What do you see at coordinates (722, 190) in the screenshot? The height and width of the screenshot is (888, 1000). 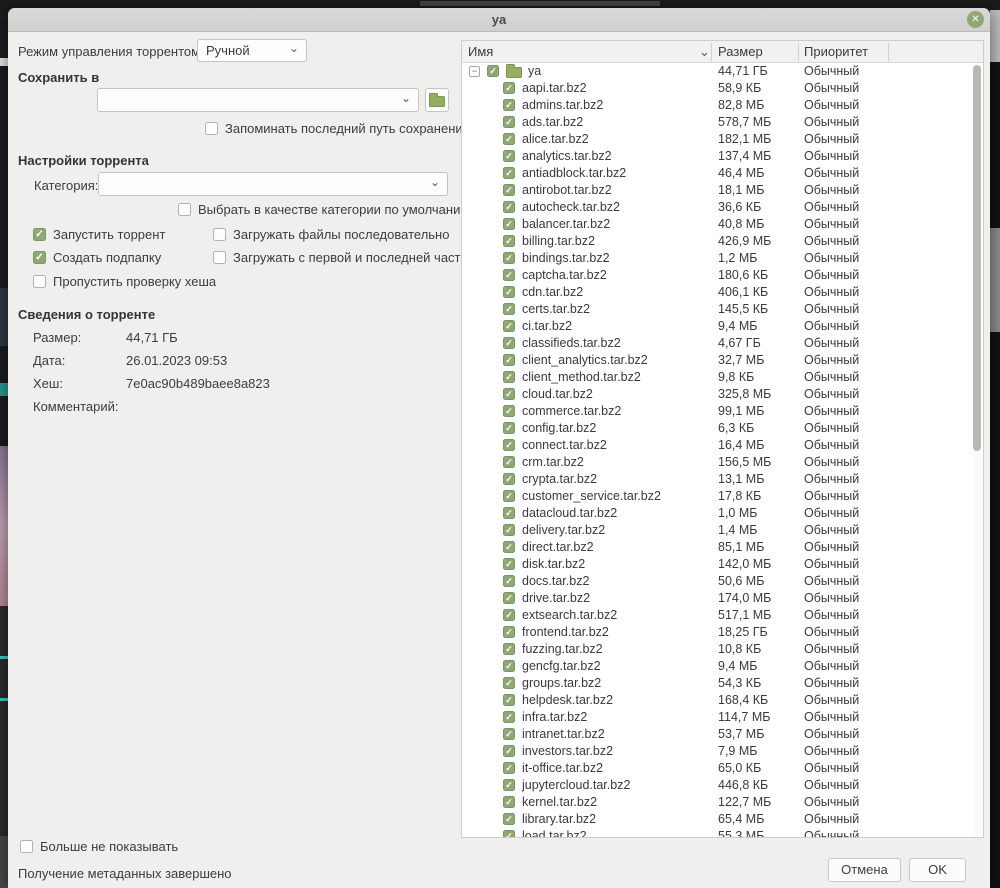 I see `file-row: ✓ antirobot.tar.bz2 18,1 МБ Обычный` at bounding box center [722, 190].